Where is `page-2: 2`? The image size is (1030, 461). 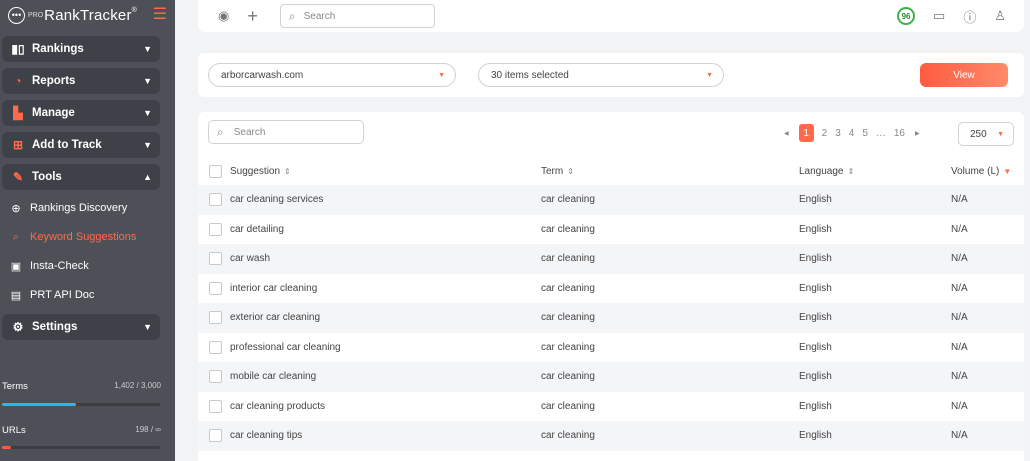 page-2: 2 is located at coordinates (825, 133).